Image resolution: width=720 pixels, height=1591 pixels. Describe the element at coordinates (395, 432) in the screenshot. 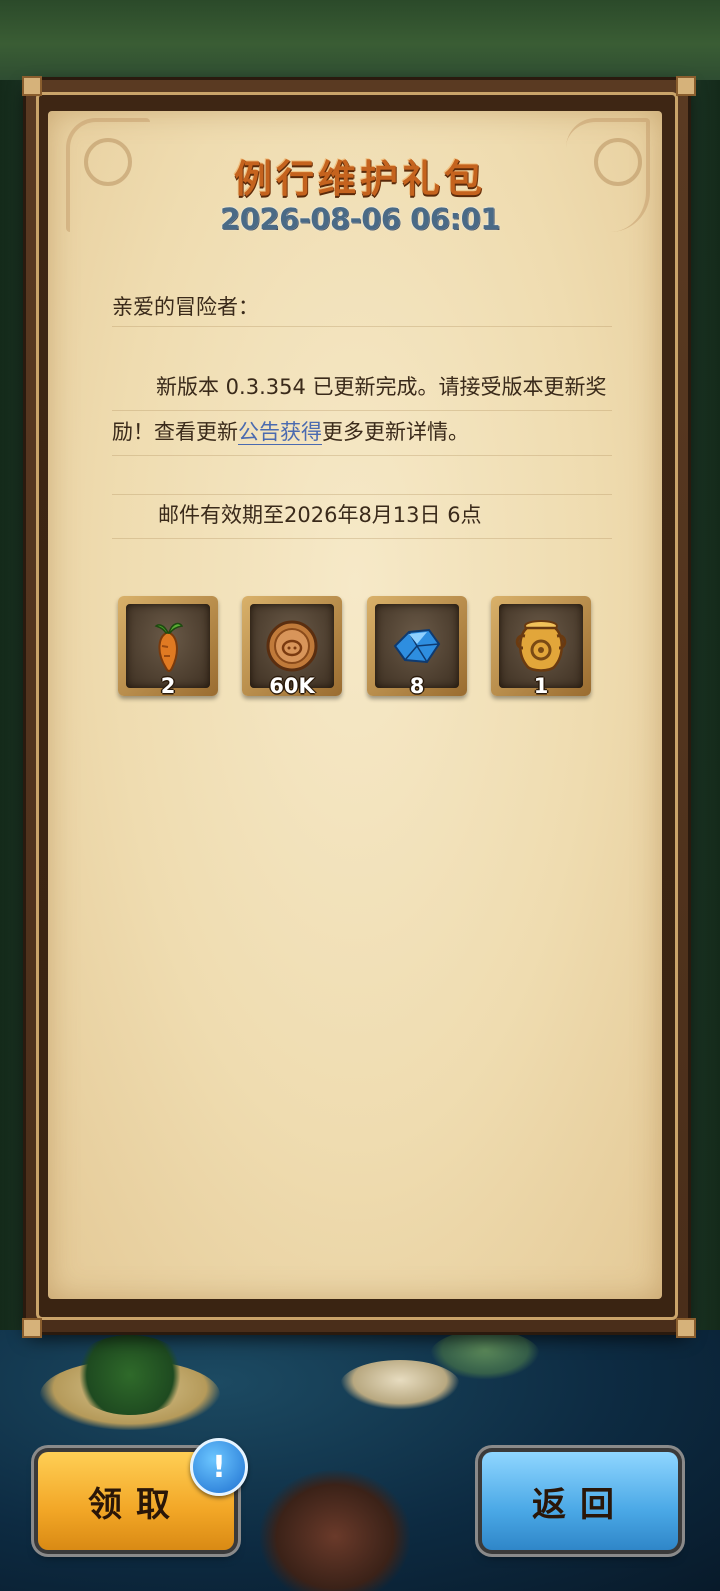

I see `mail-paragraph-text-end: 更多更新详情。` at that location.